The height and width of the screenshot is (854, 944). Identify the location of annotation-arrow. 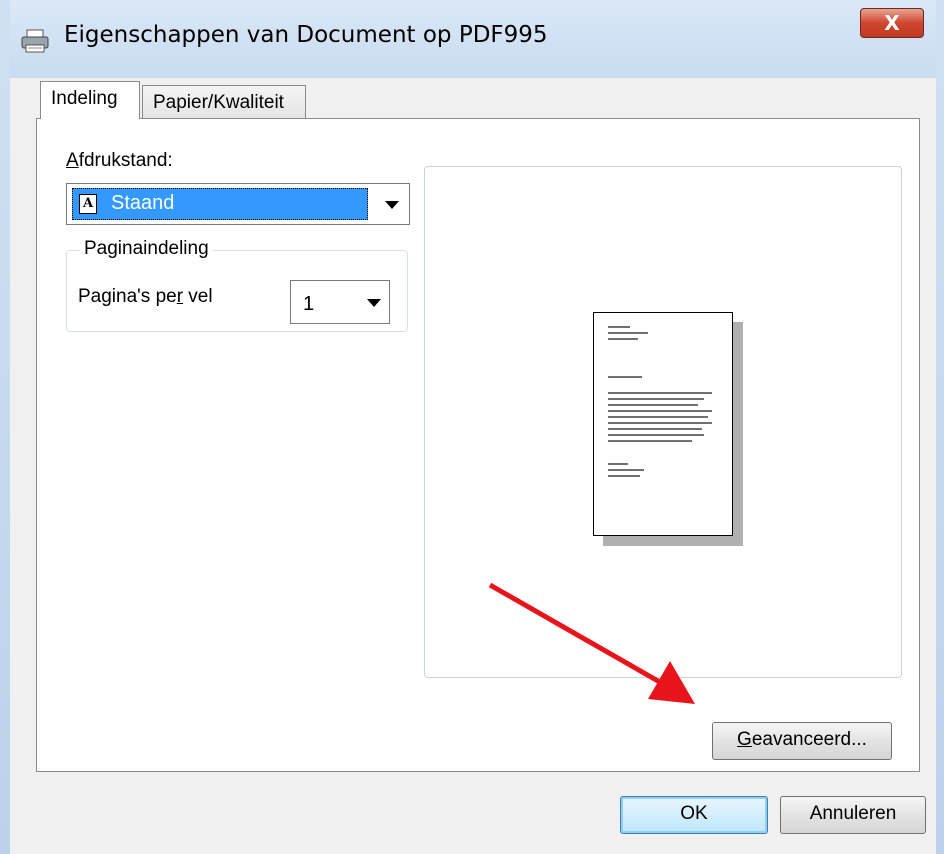
(591, 643).